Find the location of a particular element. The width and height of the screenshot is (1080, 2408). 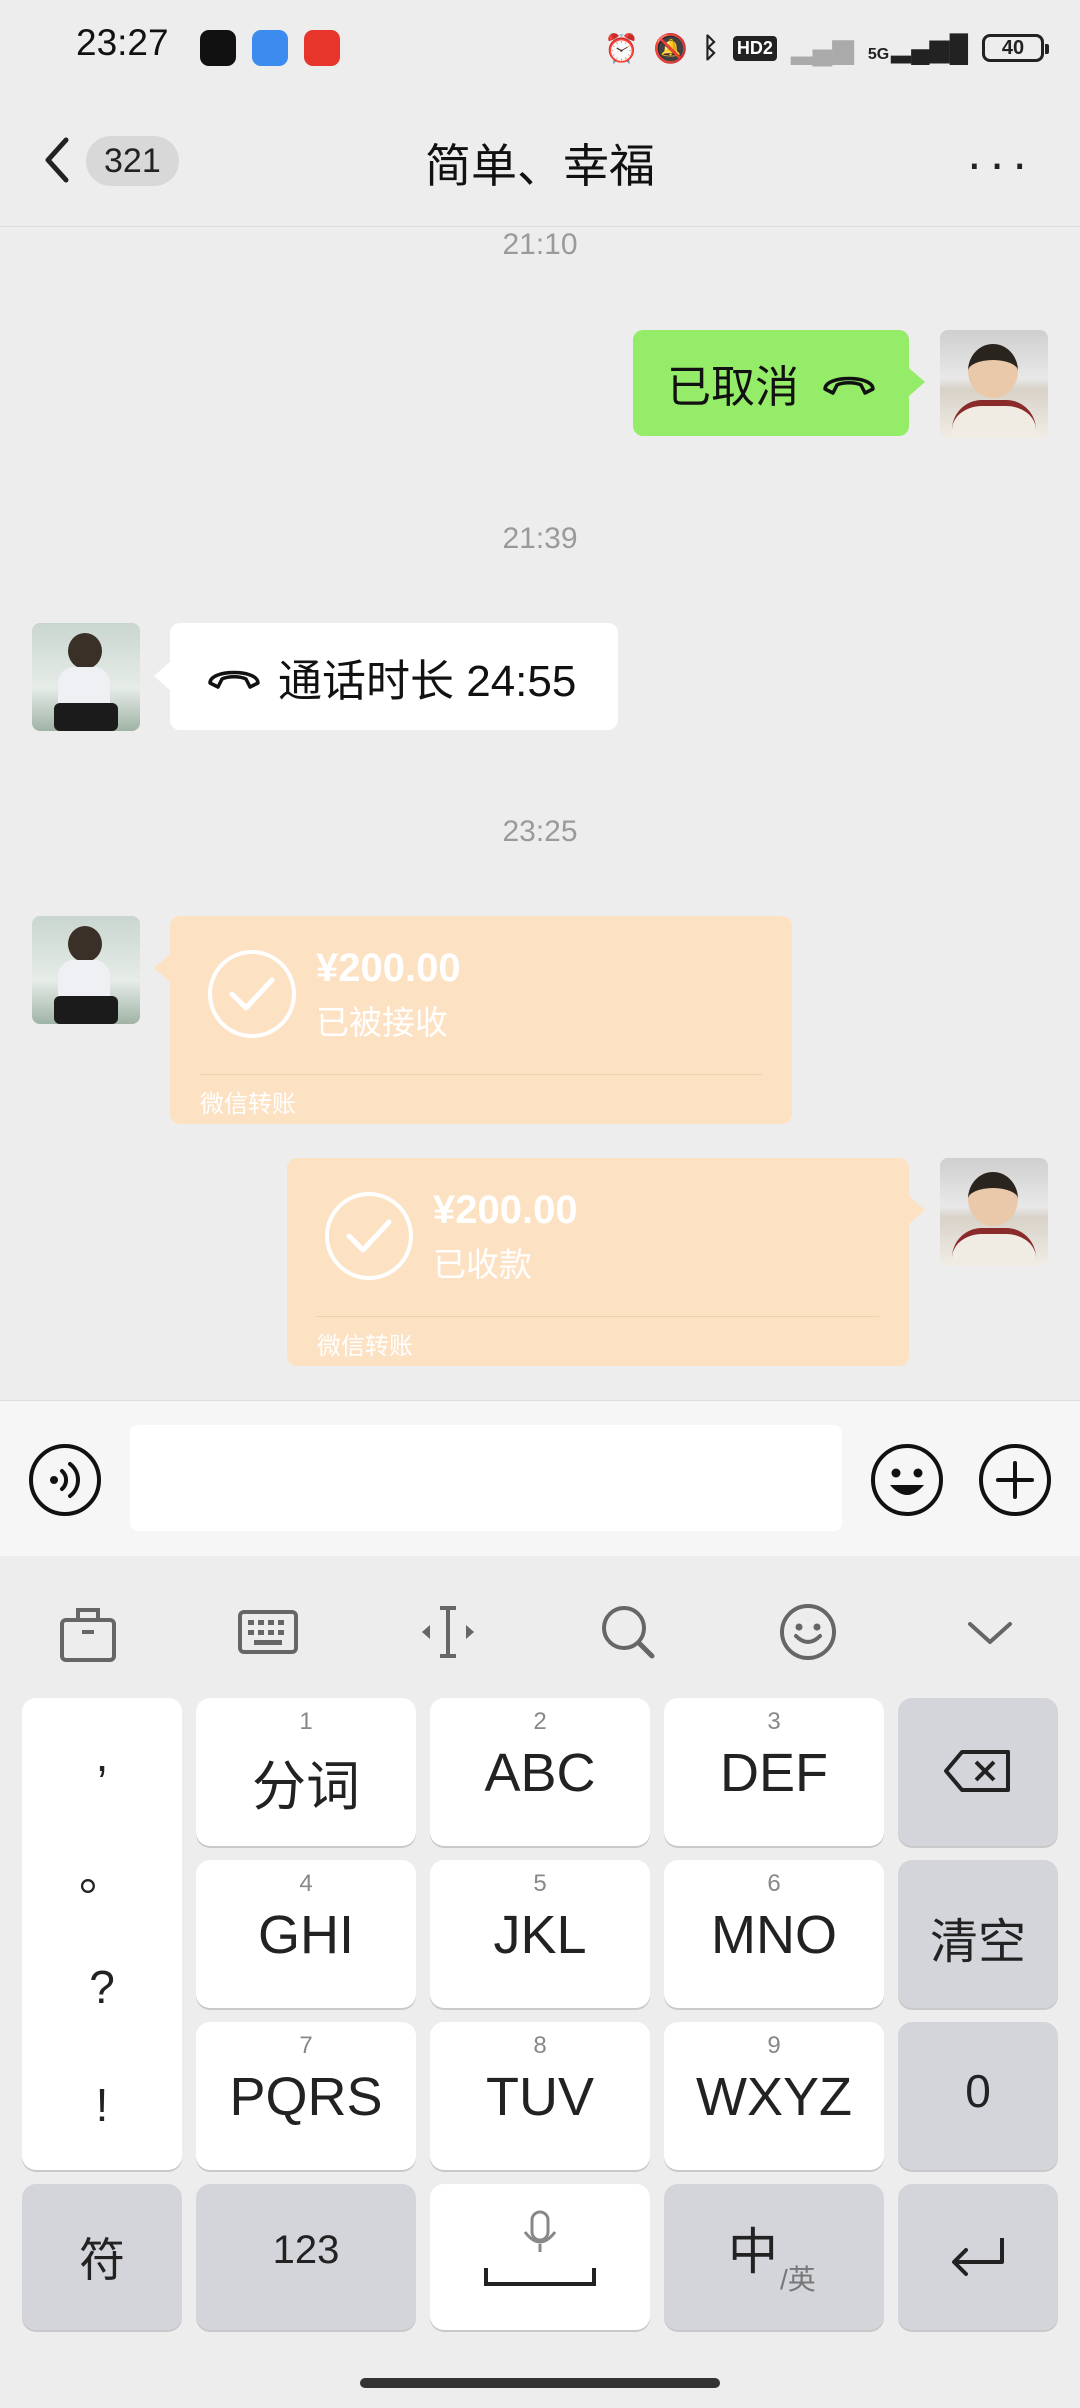

chevron-down-icon is located at coordinates (990, 1632).